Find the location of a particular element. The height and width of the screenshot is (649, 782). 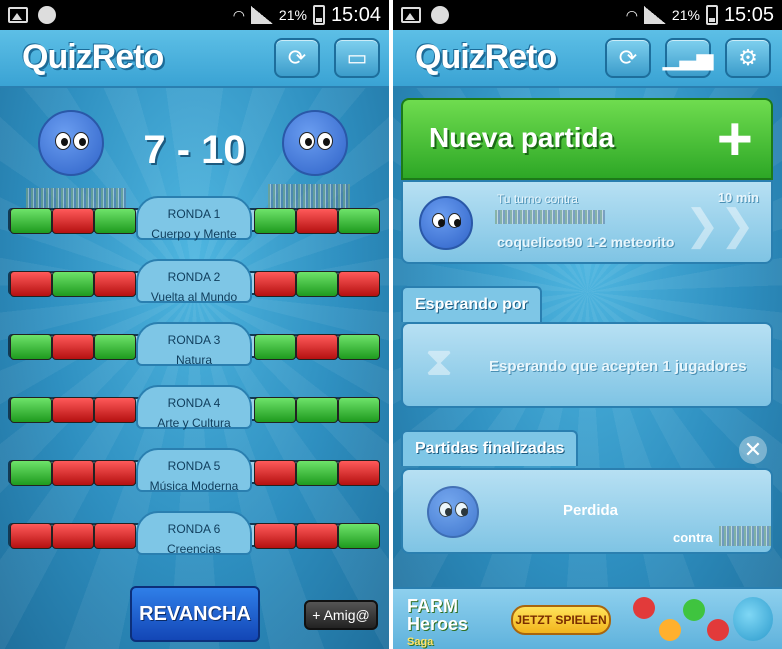

waiting-card: ⧗ Esperando que acepten 1 jugadores is located at coordinates (587, 365).